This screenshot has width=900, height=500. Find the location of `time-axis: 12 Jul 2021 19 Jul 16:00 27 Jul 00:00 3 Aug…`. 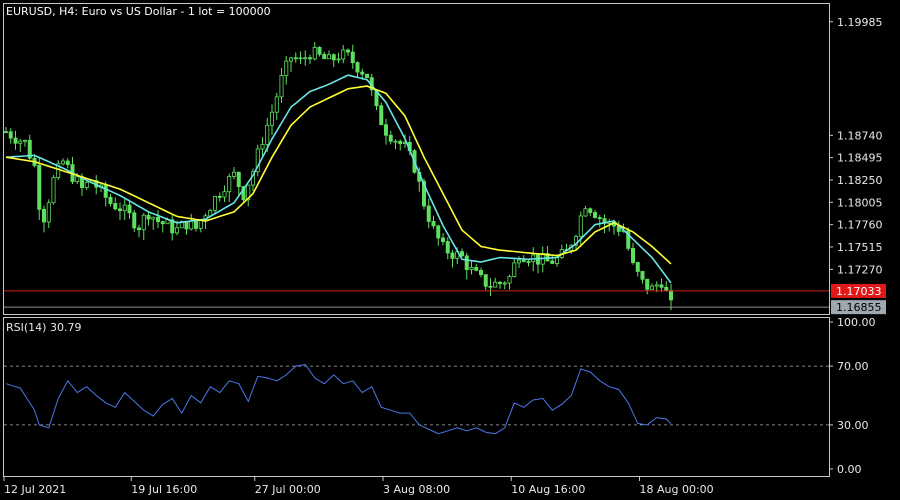

time-axis: 12 Jul 2021 19 Jul 16:00 27 Jul 00:00 3 Aug… is located at coordinates (358, 486).